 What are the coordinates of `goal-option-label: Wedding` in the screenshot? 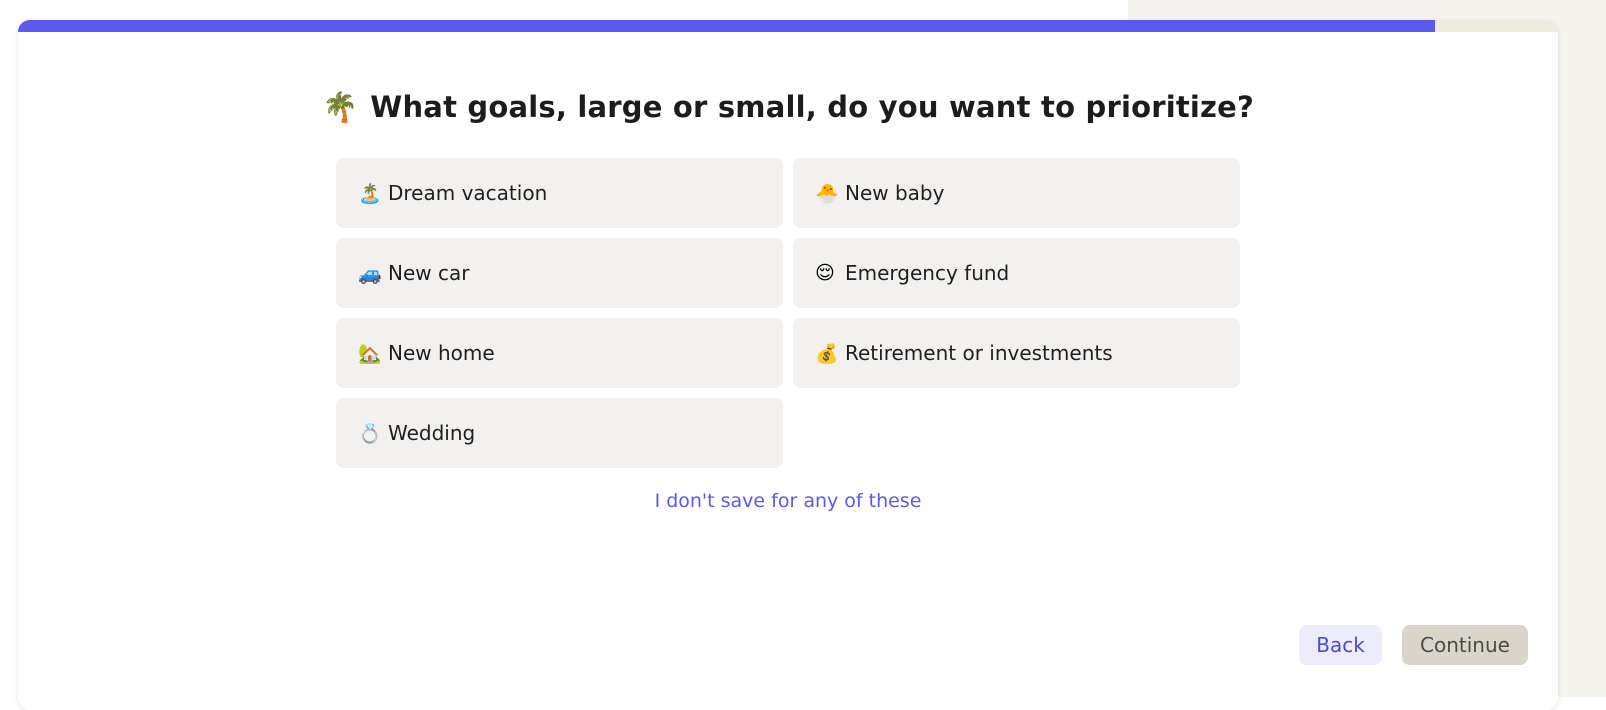 It's located at (432, 433).